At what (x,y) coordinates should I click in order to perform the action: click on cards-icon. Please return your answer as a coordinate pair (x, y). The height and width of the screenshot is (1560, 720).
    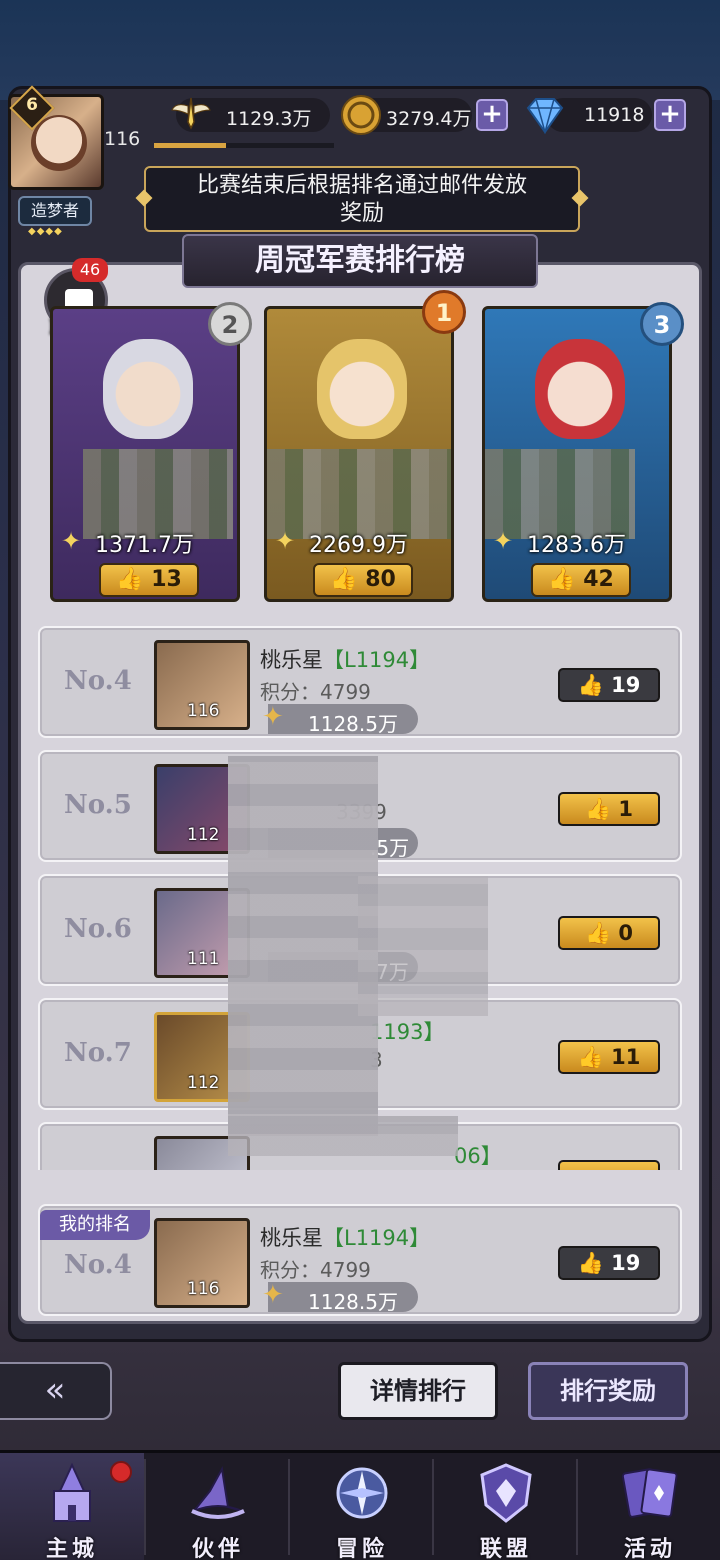
    Looking at the image, I should click on (649, 1493).